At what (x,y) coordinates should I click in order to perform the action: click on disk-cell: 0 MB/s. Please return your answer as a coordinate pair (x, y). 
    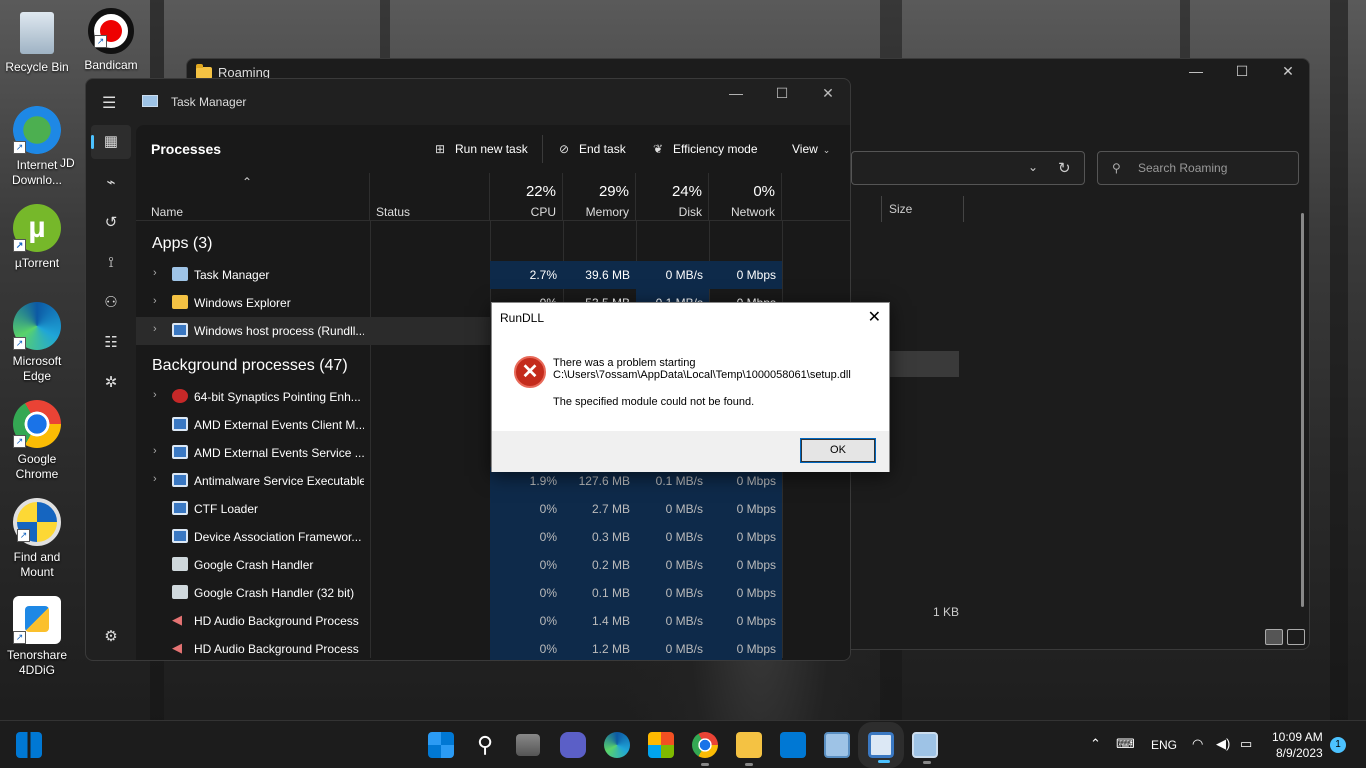
    Looking at the image, I should click on (672, 537).